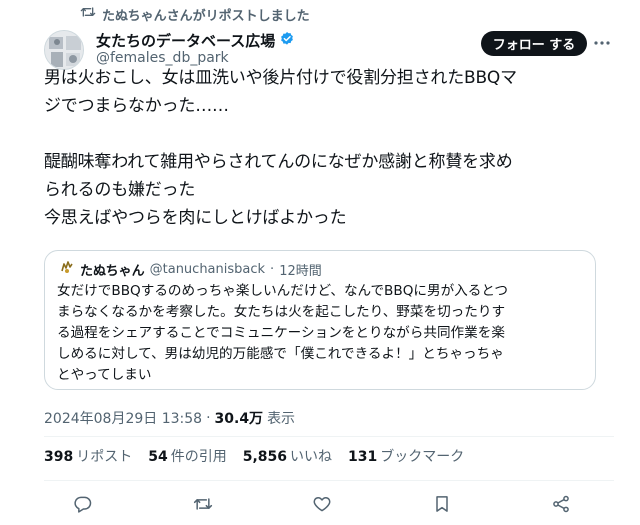  Describe the element at coordinates (561, 504) in the screenshot. I see `share-icon` at that location.